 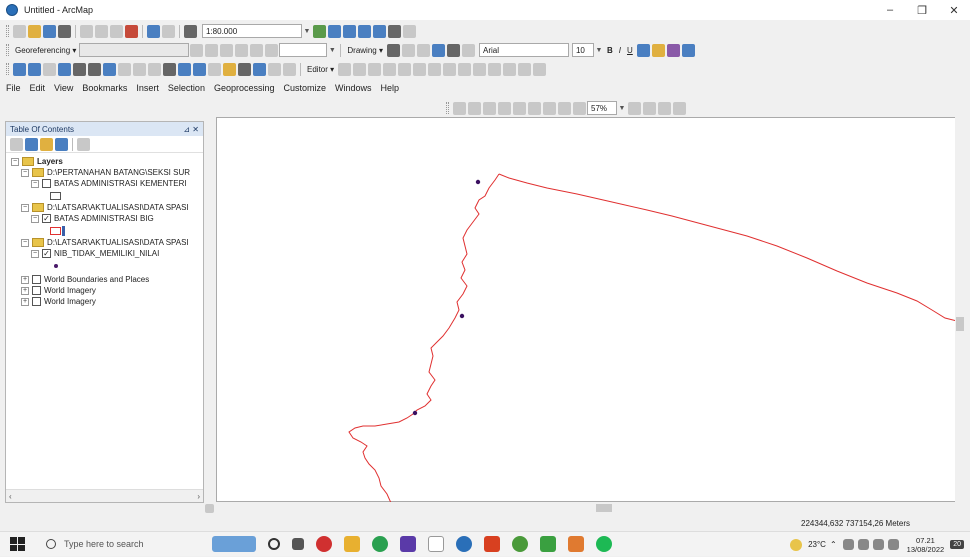 What do you see at coordinates (61, 144) in the screenshot?
I see `list-by-selection-icon` at bounding box center [61, 144].